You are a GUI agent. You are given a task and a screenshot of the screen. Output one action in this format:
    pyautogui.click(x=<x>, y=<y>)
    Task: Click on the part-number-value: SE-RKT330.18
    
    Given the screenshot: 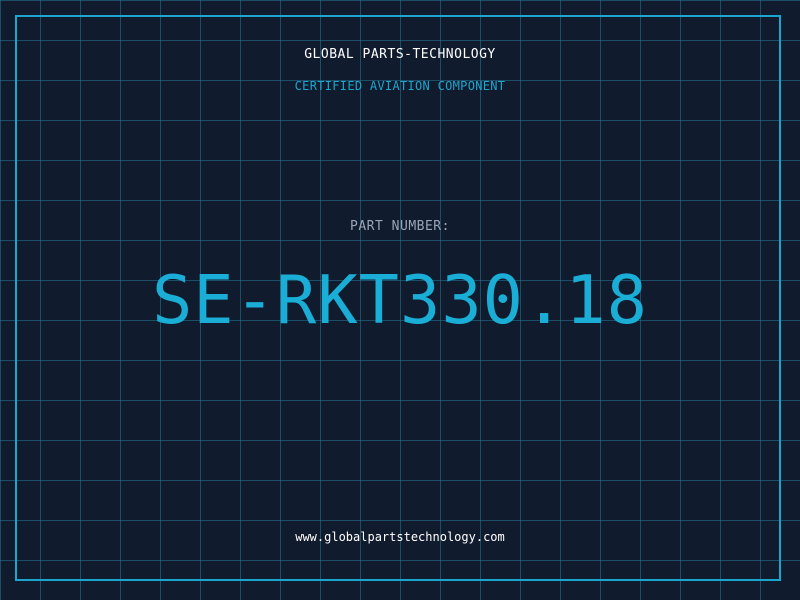 What is the action you would take?
    pyautogui.click(x=400, y=300)
    